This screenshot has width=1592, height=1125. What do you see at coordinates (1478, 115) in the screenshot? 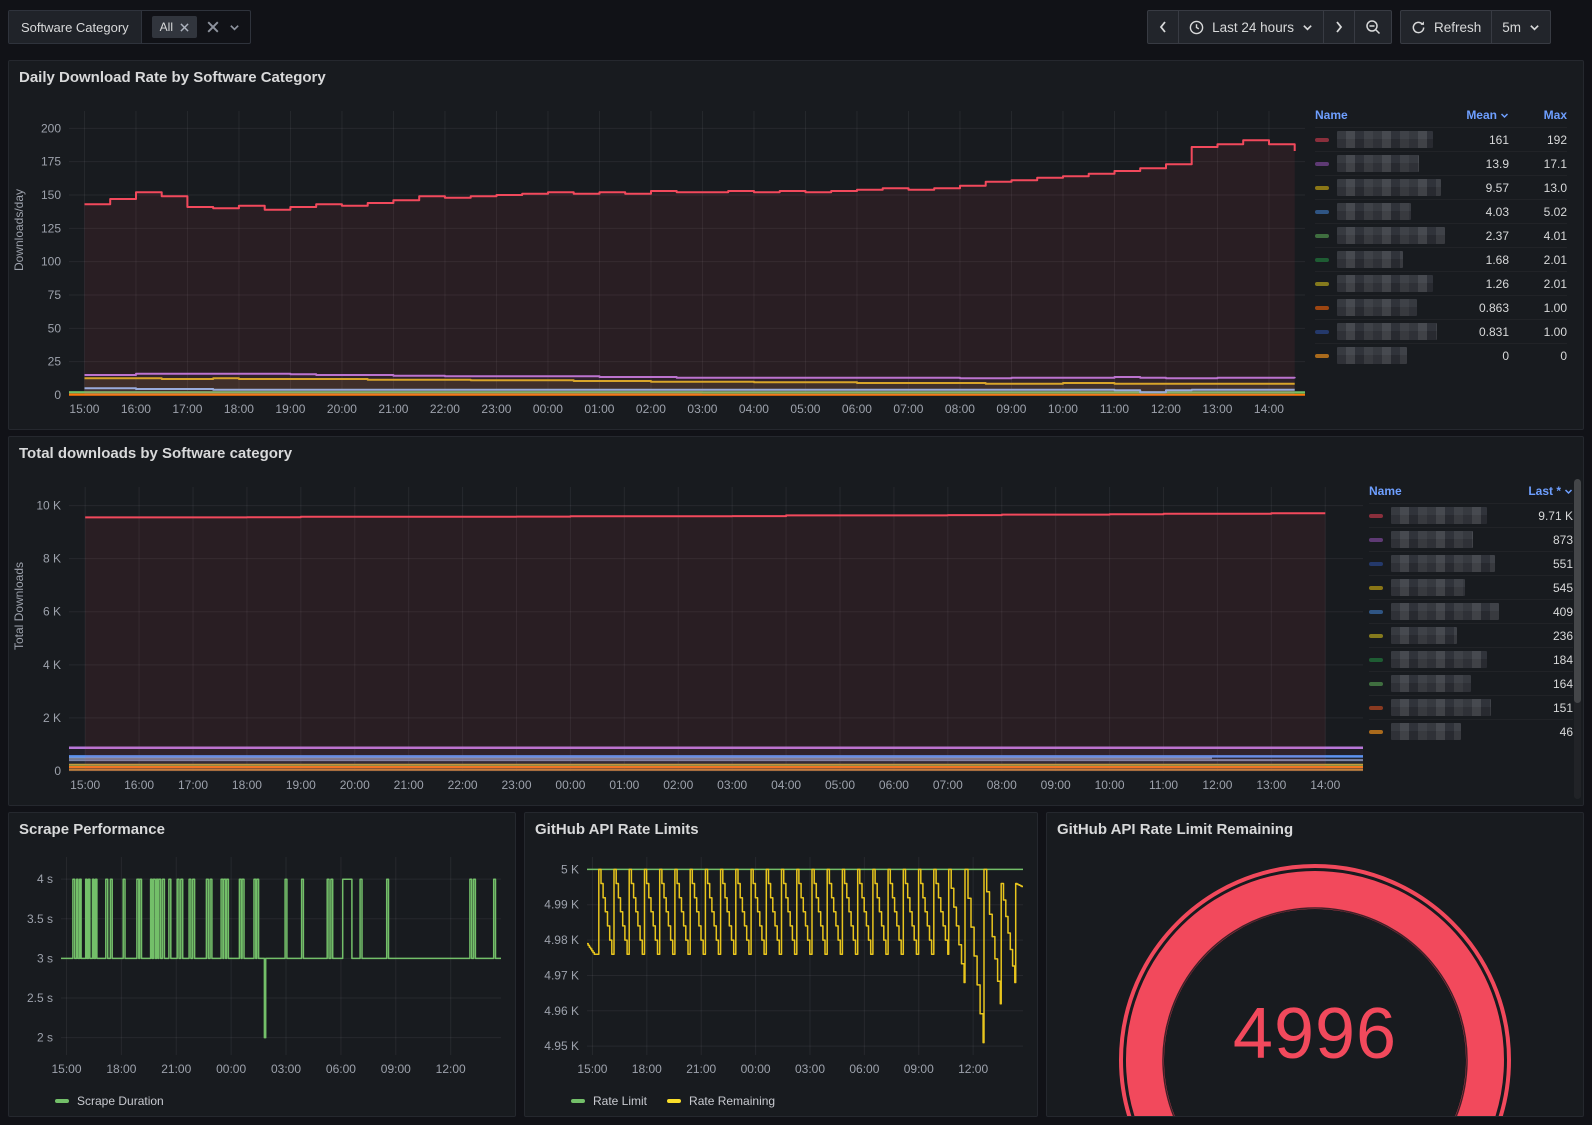
I see `legend-header-mean: Mean` at bounding box center [1478, 115].